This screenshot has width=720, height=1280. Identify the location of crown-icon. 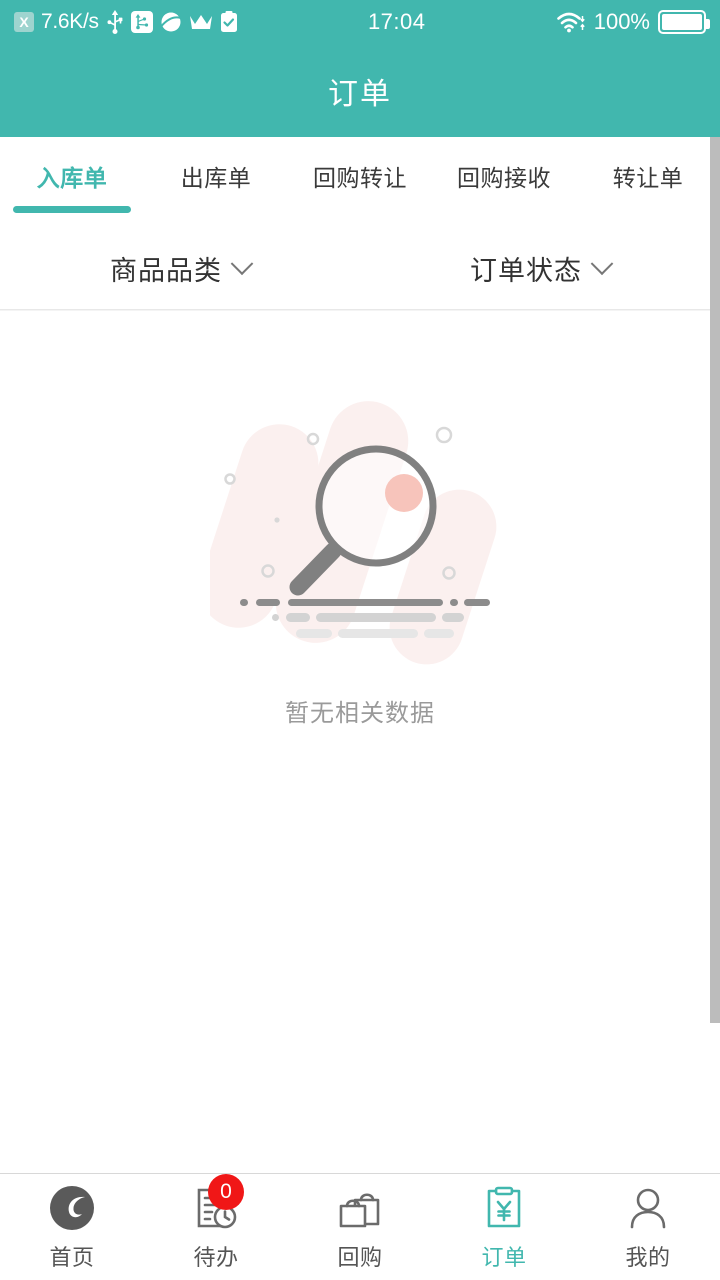
(201, 22).